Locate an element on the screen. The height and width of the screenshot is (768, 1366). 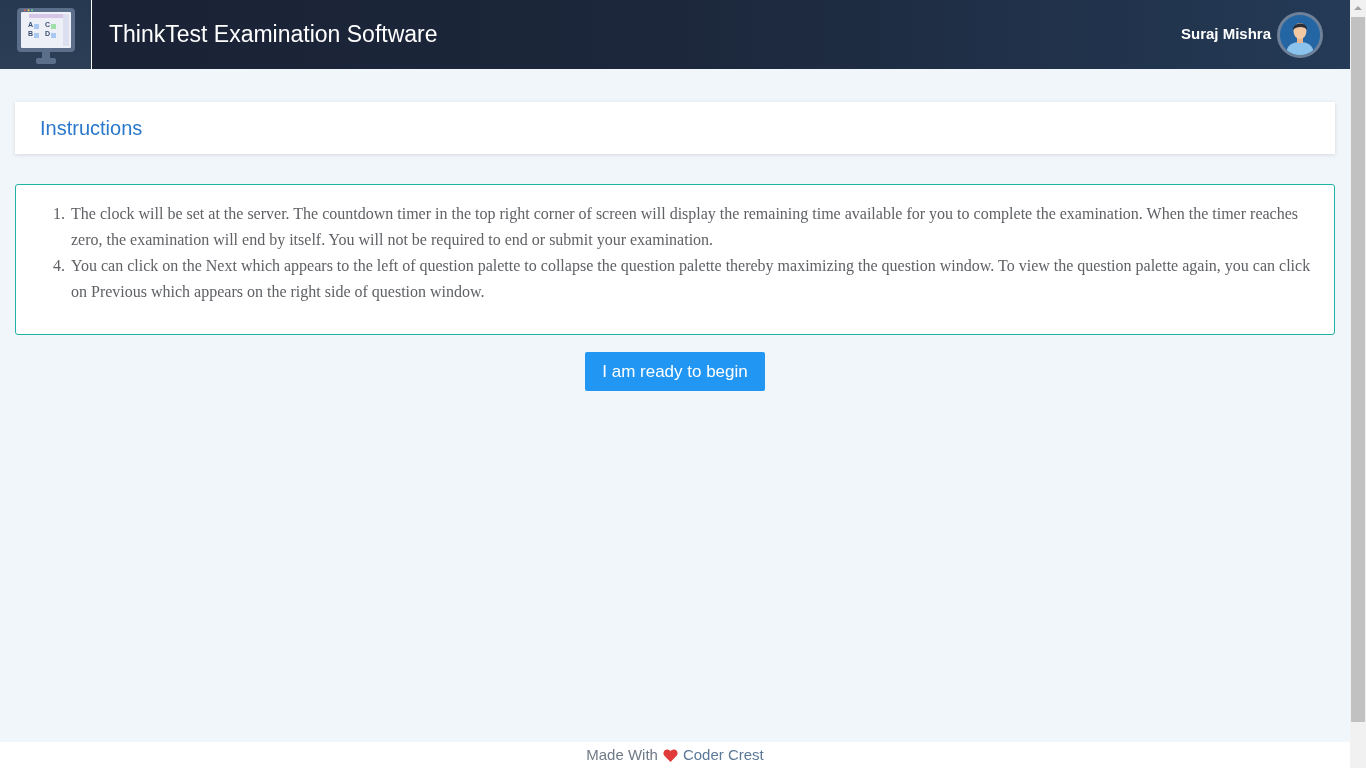
panel-title: Instructions is located at coordinates (91, 128).